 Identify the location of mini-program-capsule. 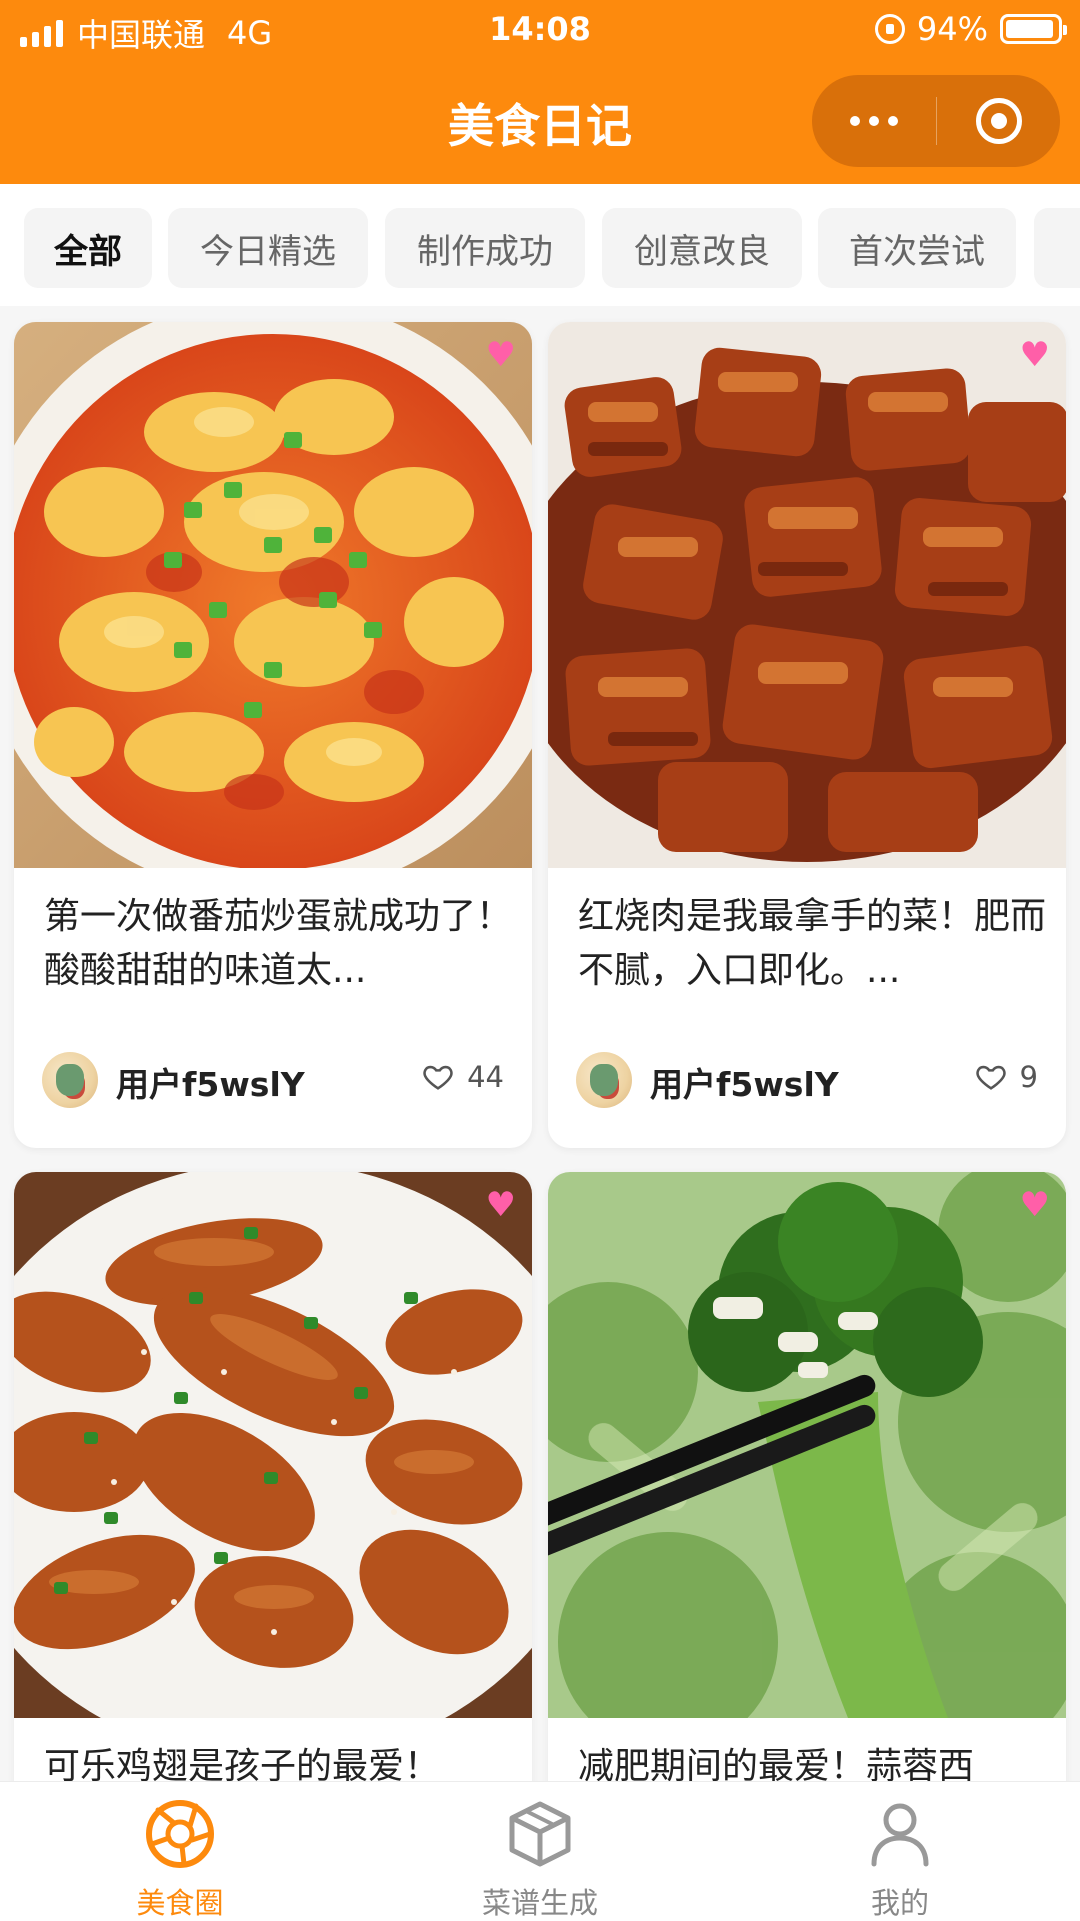
(936, 121).